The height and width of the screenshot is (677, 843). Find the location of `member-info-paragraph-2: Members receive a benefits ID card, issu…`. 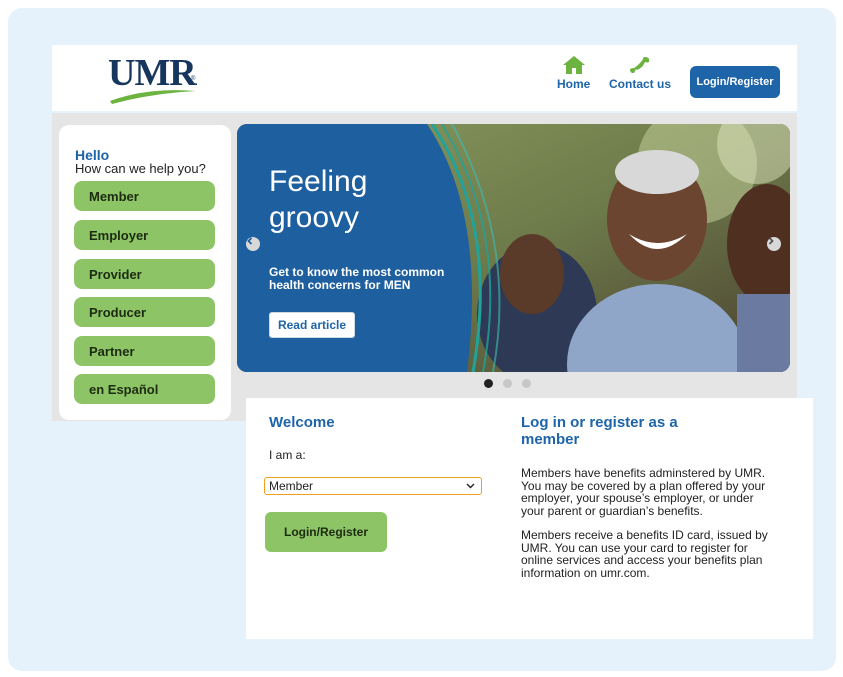

member-info-paragraph-2: Members receive a benefits ID card, issu… is located at coordinates (644, 554).